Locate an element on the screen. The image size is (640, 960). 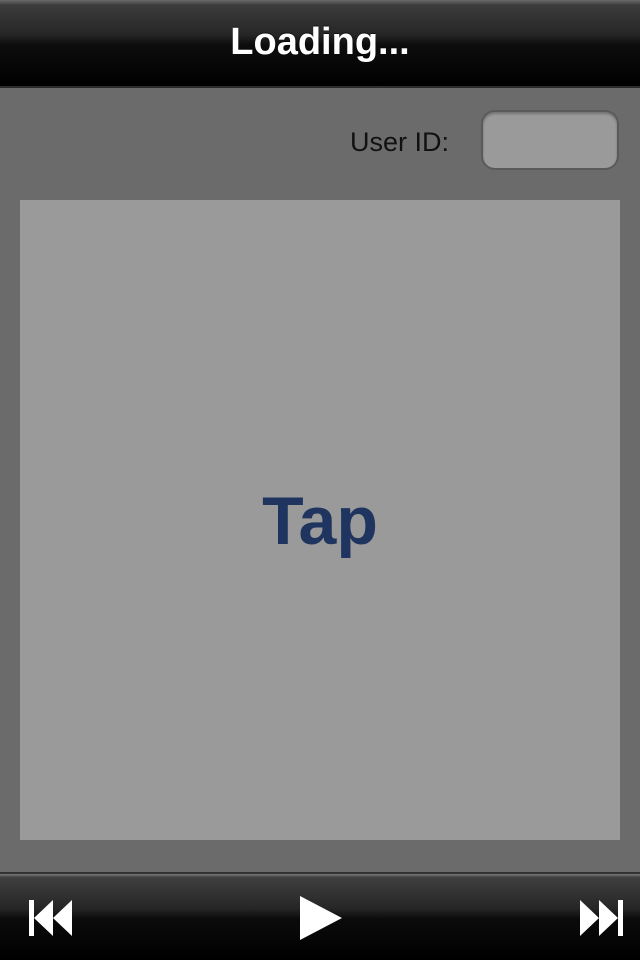
playback-toolbar is located at coordinates (320, 916).